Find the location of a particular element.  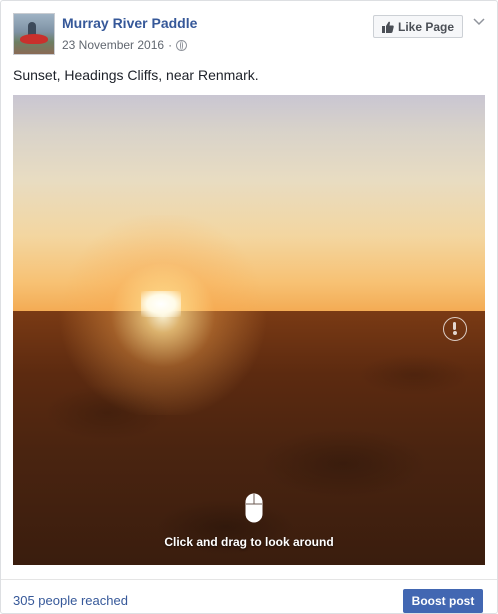

like-page-button: Like Page is located at coordinates (418, 26).